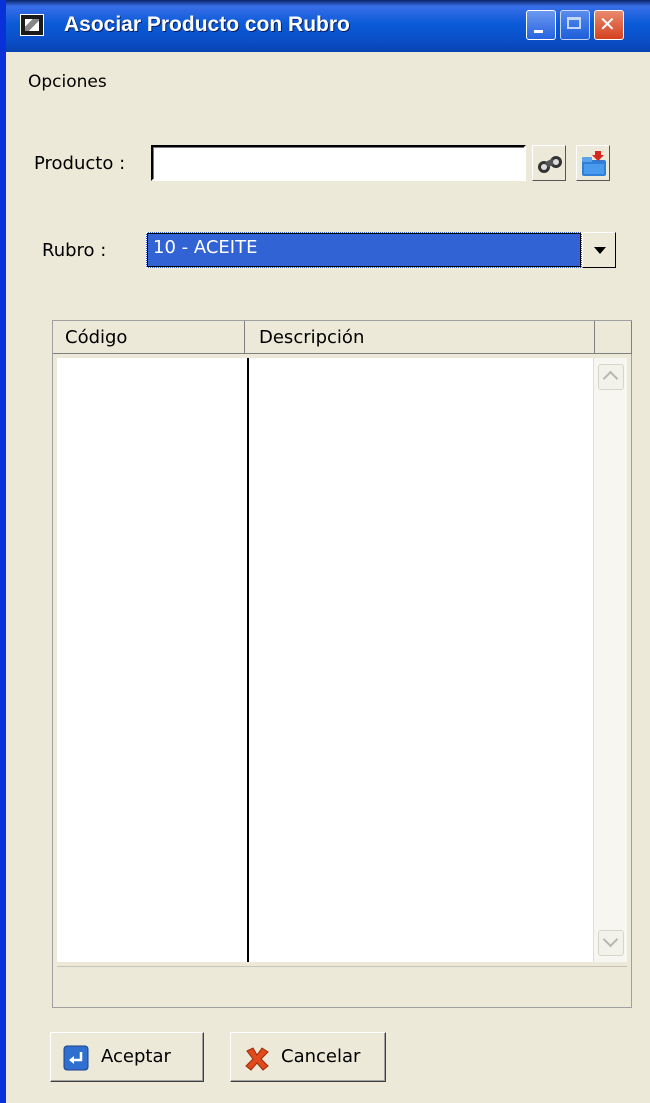 This screenshot has height=1103, width=650. What do you see at coordinates (207, 24) in the screenshot?
I see `window-title: Asociar Producto con Rubro` at bounding box center [207, 24].